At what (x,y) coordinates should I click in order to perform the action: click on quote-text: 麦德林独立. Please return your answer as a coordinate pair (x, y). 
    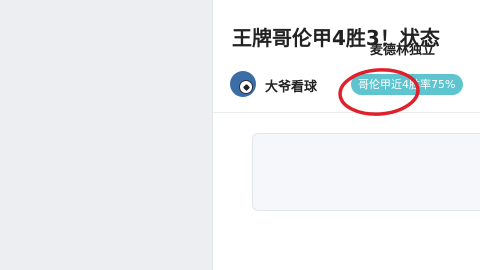
    Looking at the image, I should click on (403, 50).